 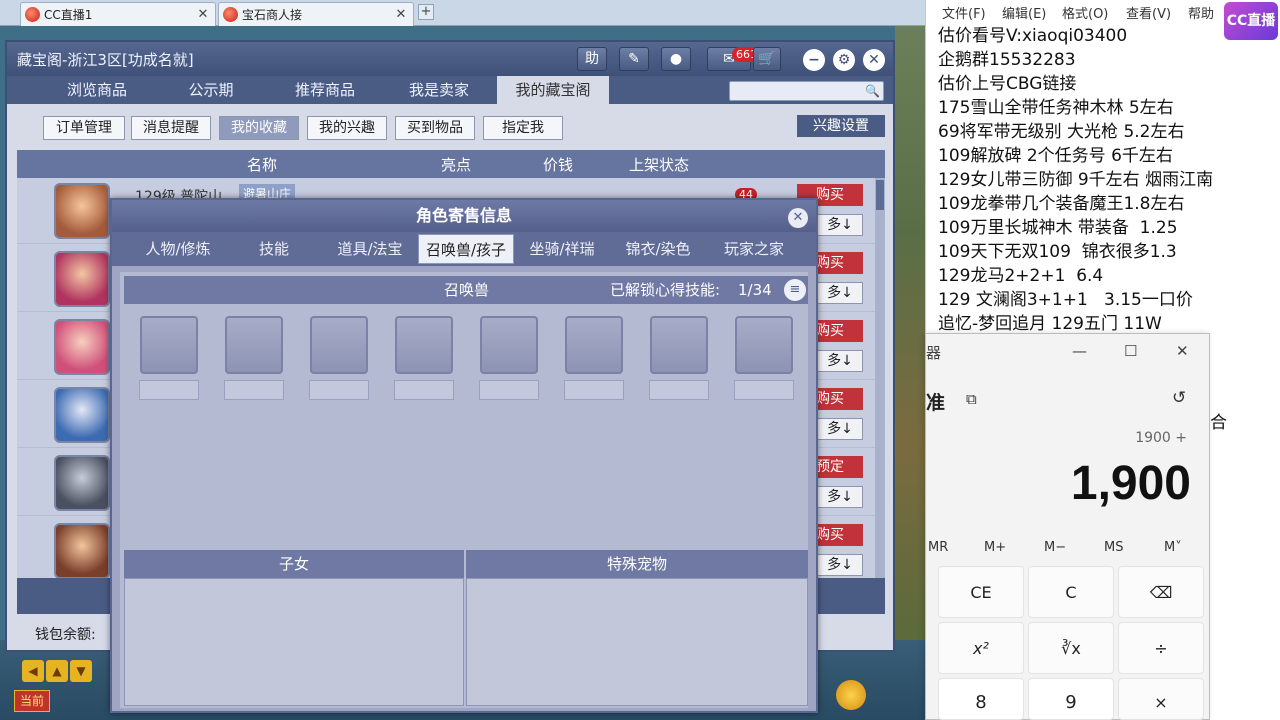 What do you see at coordinates (347, 128) in the screenshot?
I see `my-interest-button: 我的兴趣` at bounding box center [347, 128].